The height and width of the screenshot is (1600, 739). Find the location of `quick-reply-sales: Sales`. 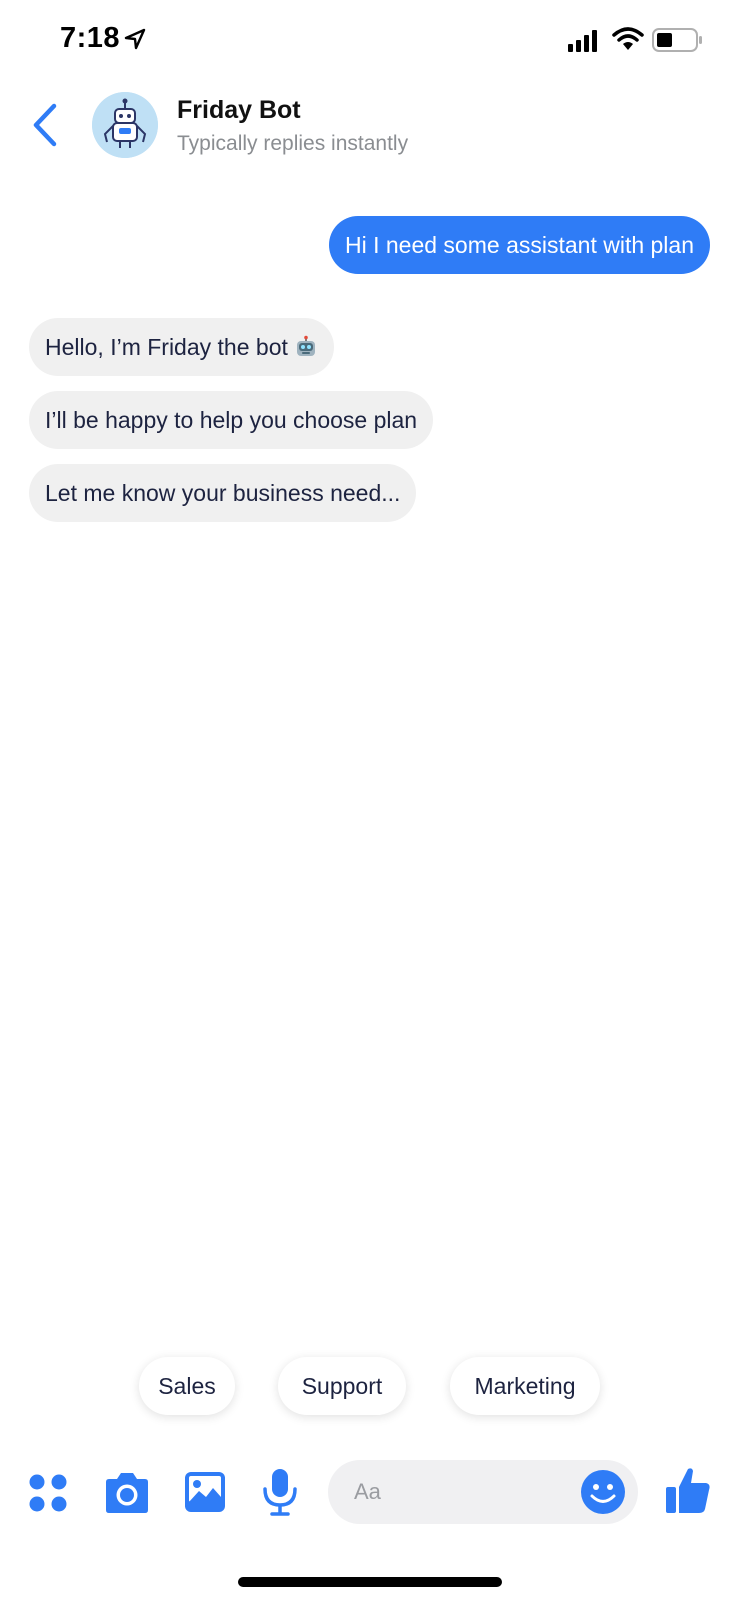

quick-reply-sales: Sales is located at coordinates (187, 1386).